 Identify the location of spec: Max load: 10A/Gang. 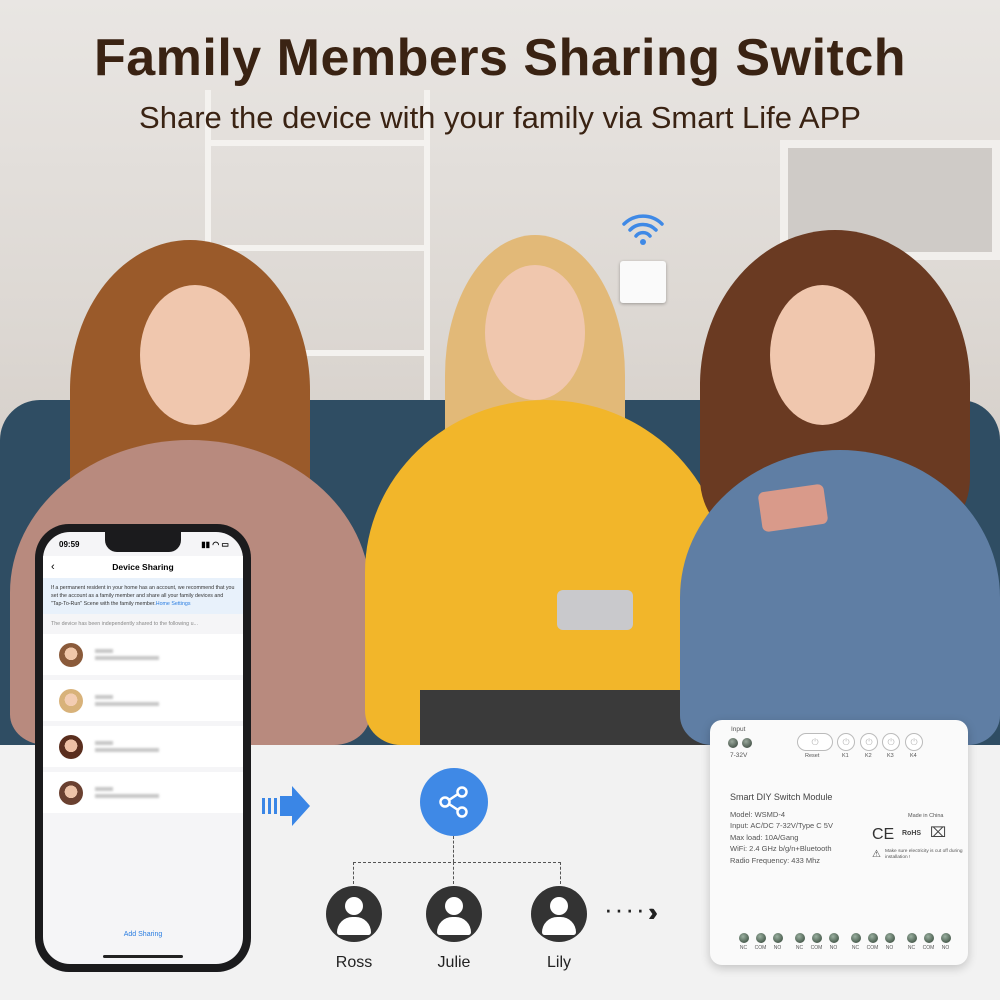
(764, 837).